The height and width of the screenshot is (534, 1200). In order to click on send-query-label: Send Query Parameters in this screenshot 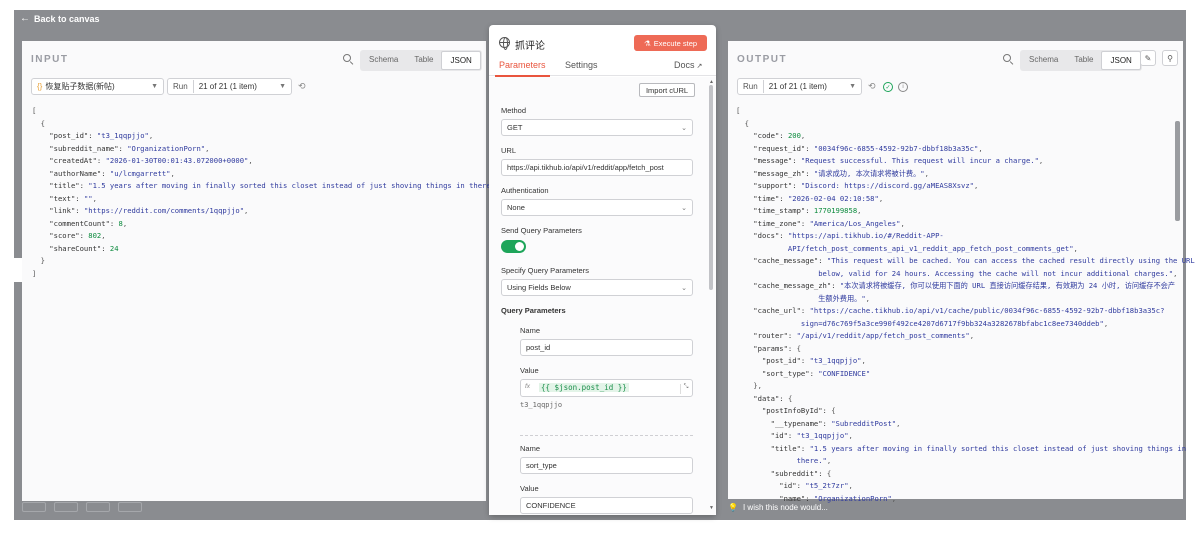, I will do `click(541, 230)`.